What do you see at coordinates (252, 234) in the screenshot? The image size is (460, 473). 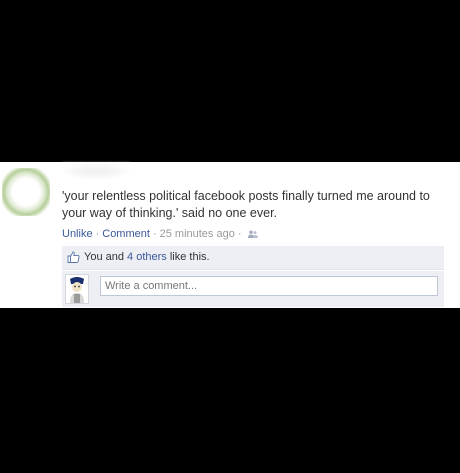 I see `friends-icon` at bounding box center [252, 234].